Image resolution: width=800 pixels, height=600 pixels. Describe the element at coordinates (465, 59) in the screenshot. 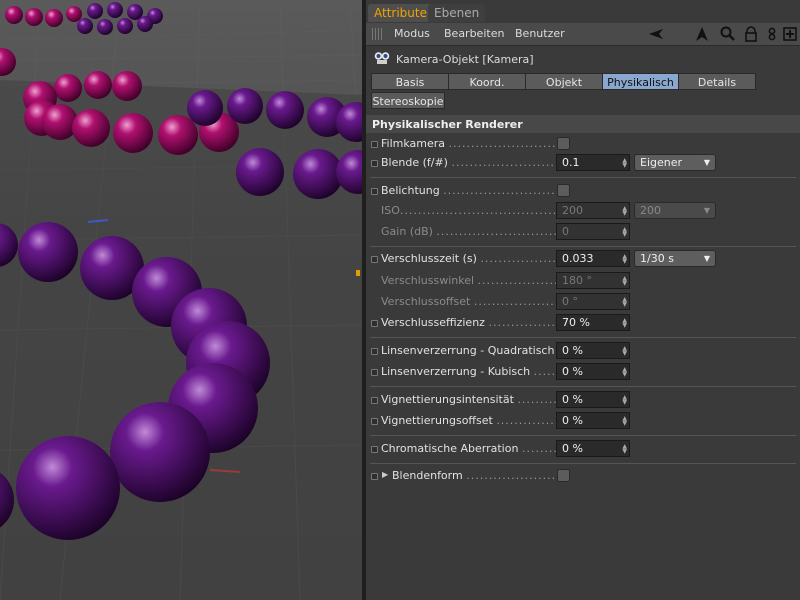

I see `object-title: Kamera-Objekt [Kamera]` at that location.